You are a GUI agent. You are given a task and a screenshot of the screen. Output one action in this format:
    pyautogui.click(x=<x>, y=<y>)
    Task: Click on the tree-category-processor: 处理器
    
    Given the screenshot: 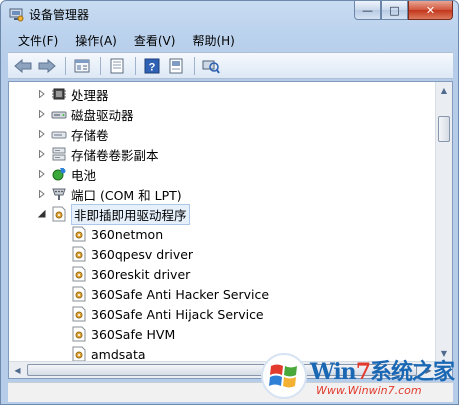 What is the action you would take?
    pyautogui.click(x=73, y=94)
    